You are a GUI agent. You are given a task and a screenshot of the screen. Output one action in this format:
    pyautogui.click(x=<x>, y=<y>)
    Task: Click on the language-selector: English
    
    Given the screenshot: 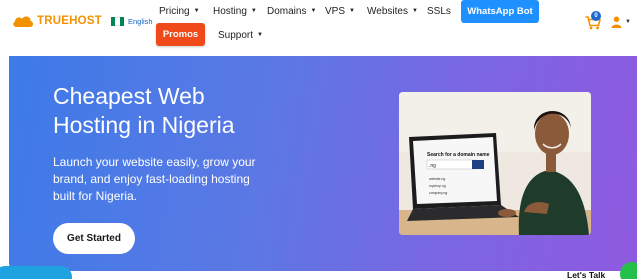 What is the action you would take?
    pyautogui.click(x=132, y=21)
    